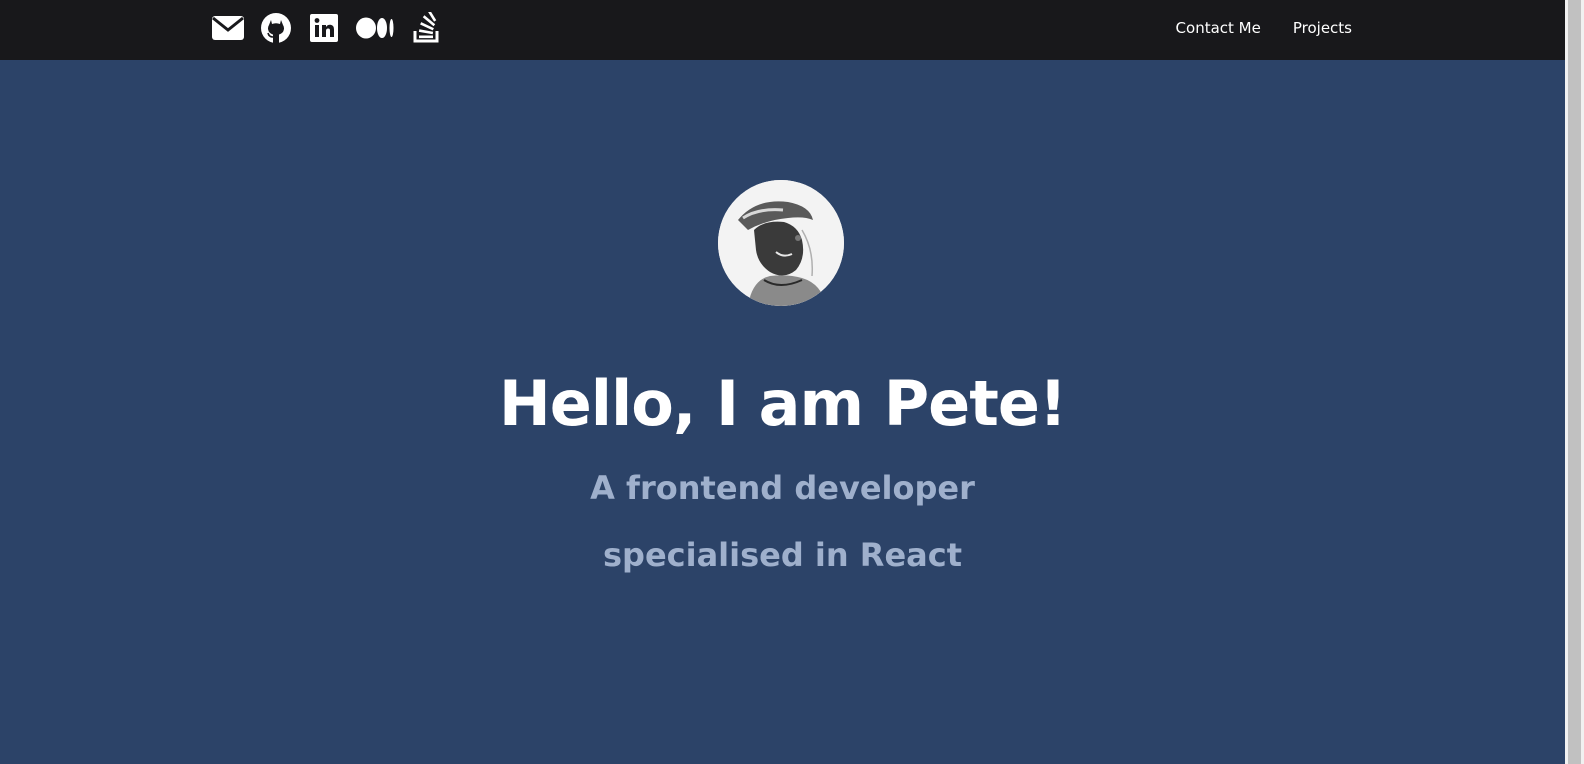 Image resolution: width=1584 pixels, height=764 pixels. I want to click on nav-links: Contact Me Projects, so click(1264, 28).